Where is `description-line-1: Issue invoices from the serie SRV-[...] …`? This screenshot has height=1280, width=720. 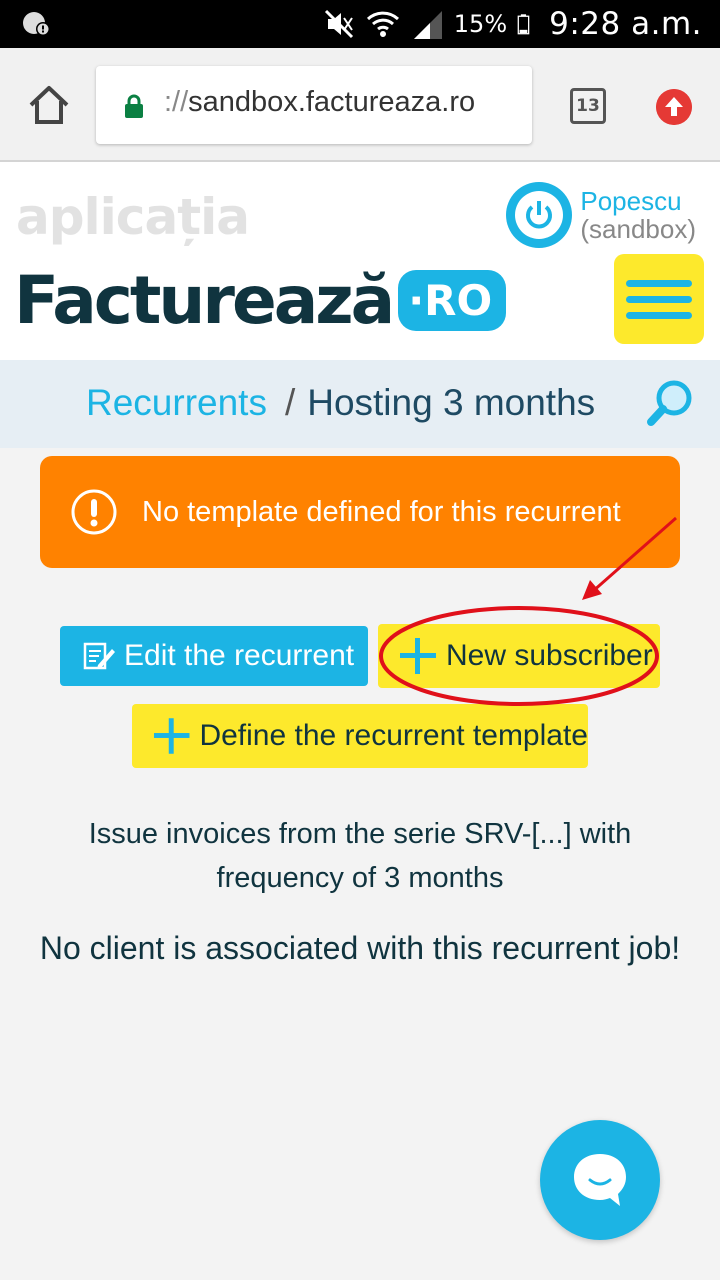
description-line-1: Issue invoices from the serie SRV-[...] … is located at coordinates (360, 834).